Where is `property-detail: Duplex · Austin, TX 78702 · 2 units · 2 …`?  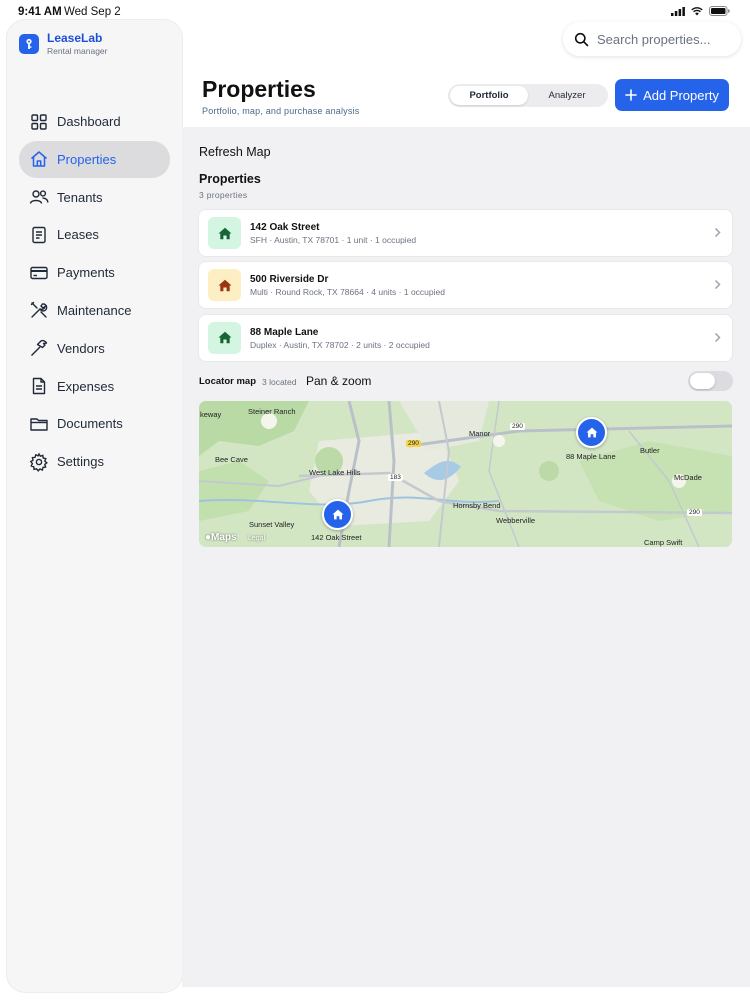
property-detail: Duplex · Austin, TX 78702 · 2 units · 2 … is located at coordinates (340, 344).